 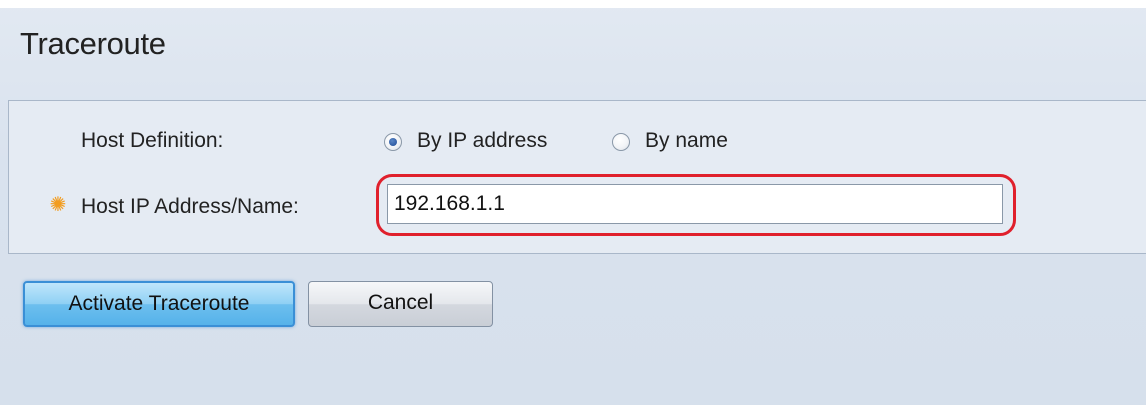 What do you see at coordinates (400, 304) in the screenshot?
I see `cancel-button: Cancel` at bounding box center [400, 304].